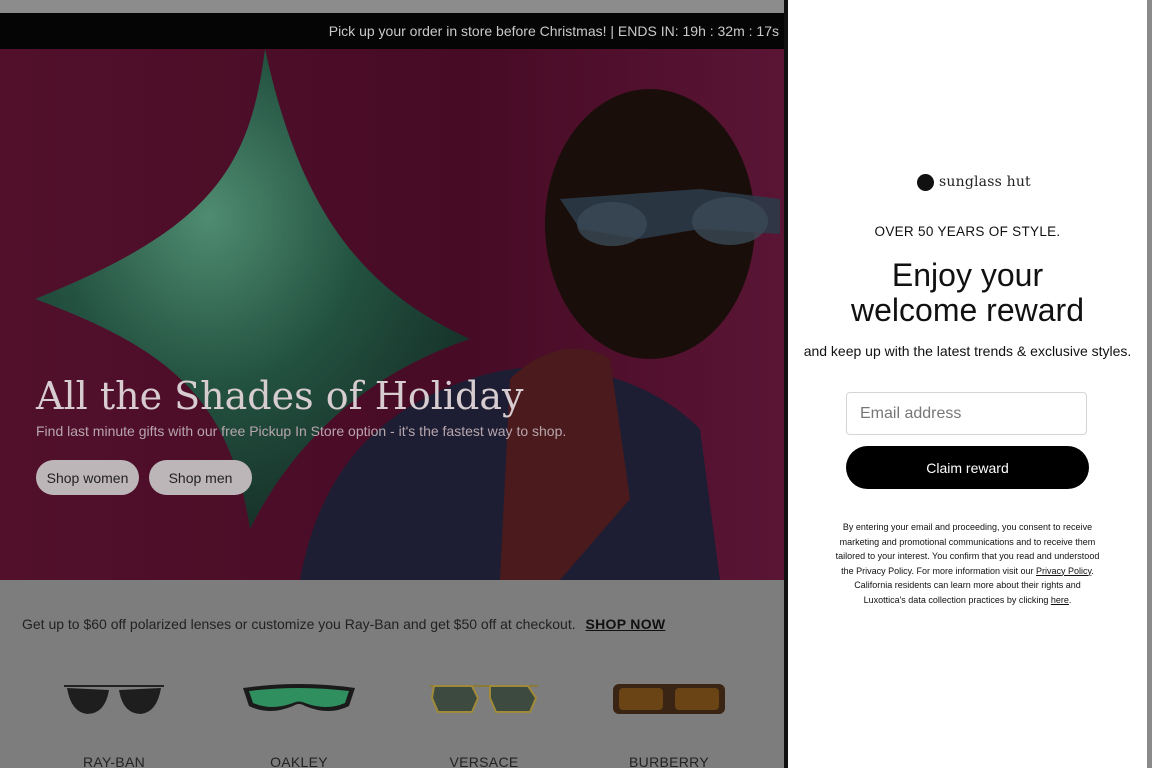 The height and width of the screenshot is (768, 1152). What do you see at coordinates (967, 275) in the screenshot?
I see `headline-line-1: Enjoy your` at bounding box center [967, 275].